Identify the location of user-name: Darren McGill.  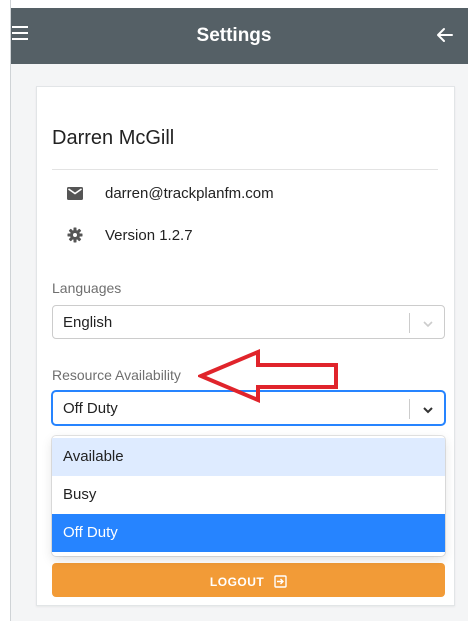
(113, 138).